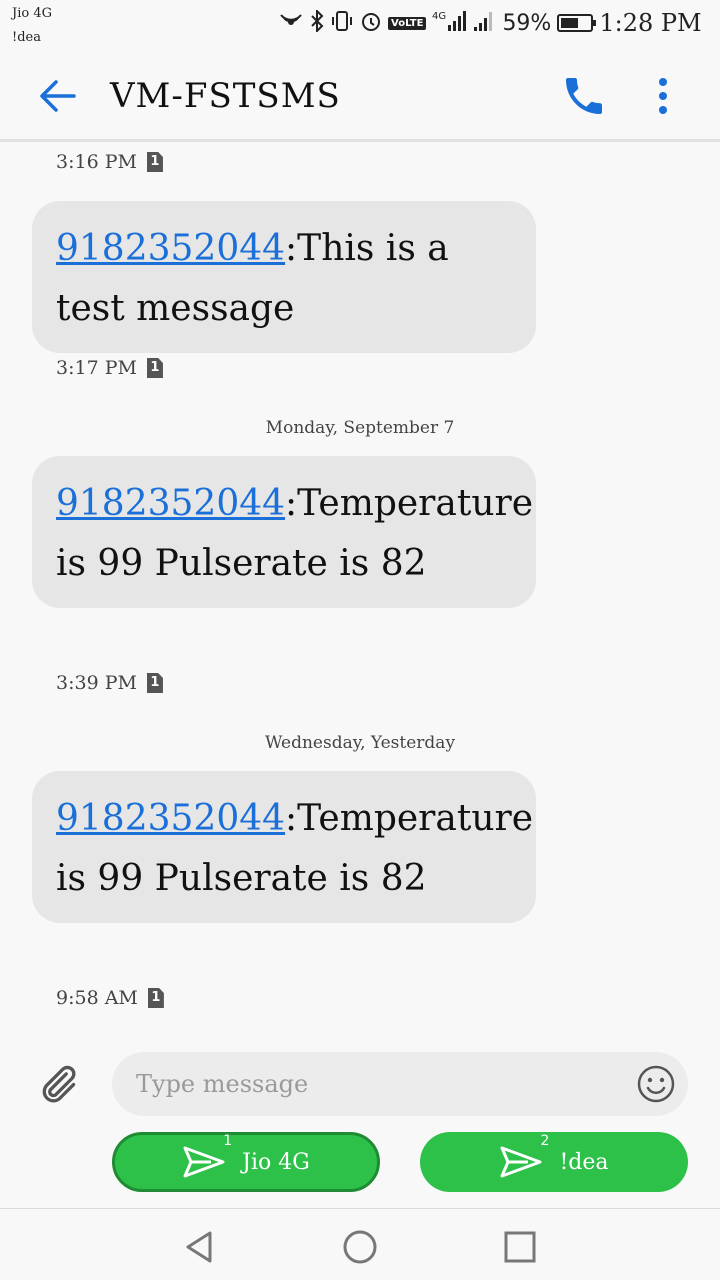 This screenshot has height=1280, width=720. What do you see at coordinates (520, 1247) in the screenshot?
I see `square-recents-icon` at bounding box center [520, 1247].